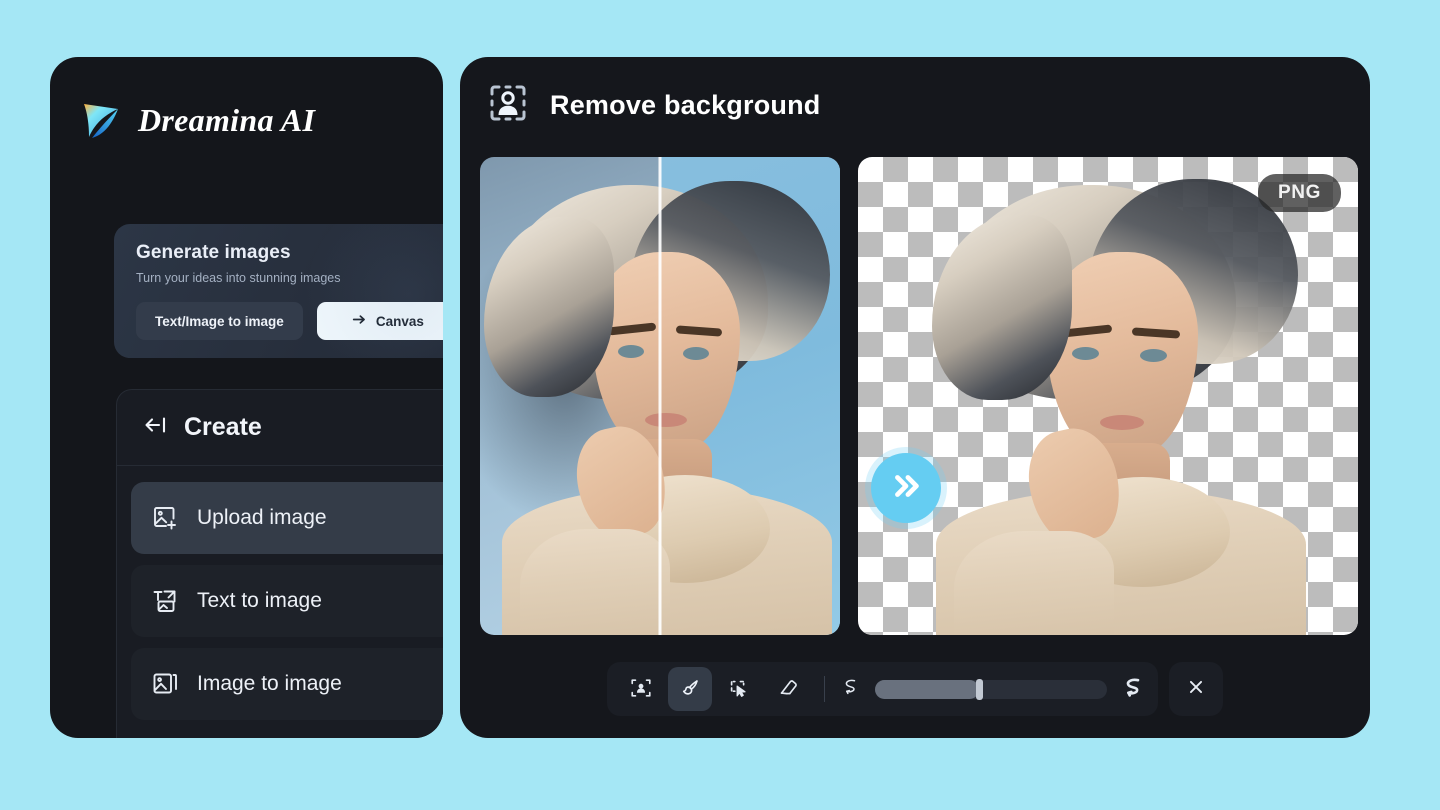 Image resolution: width=1440 pixels, height=810 pixels. I want to click on close-button, so click(1196, 689).